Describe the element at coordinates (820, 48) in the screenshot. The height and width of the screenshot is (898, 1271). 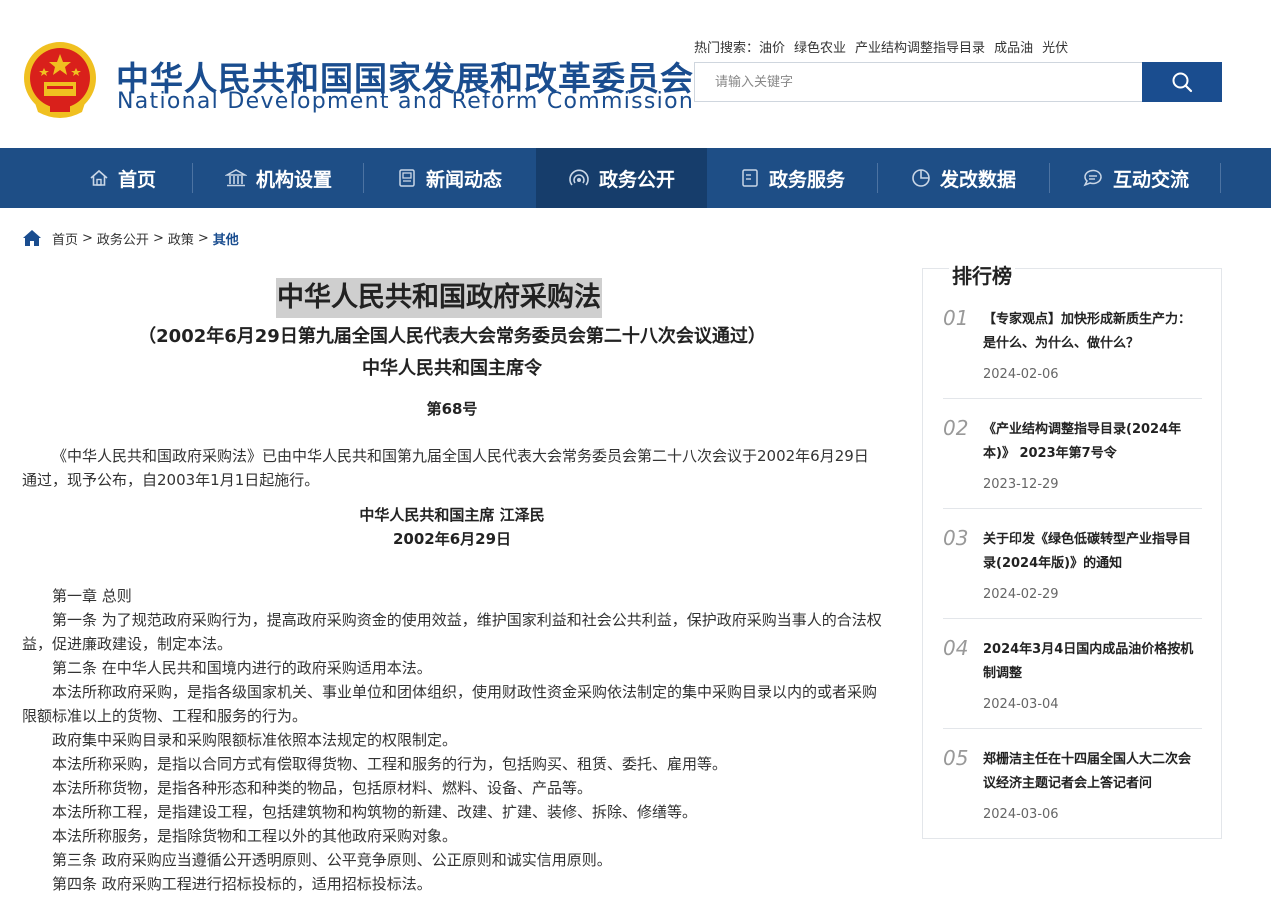
I see `hot-search-link: 绿色农业` at that location.